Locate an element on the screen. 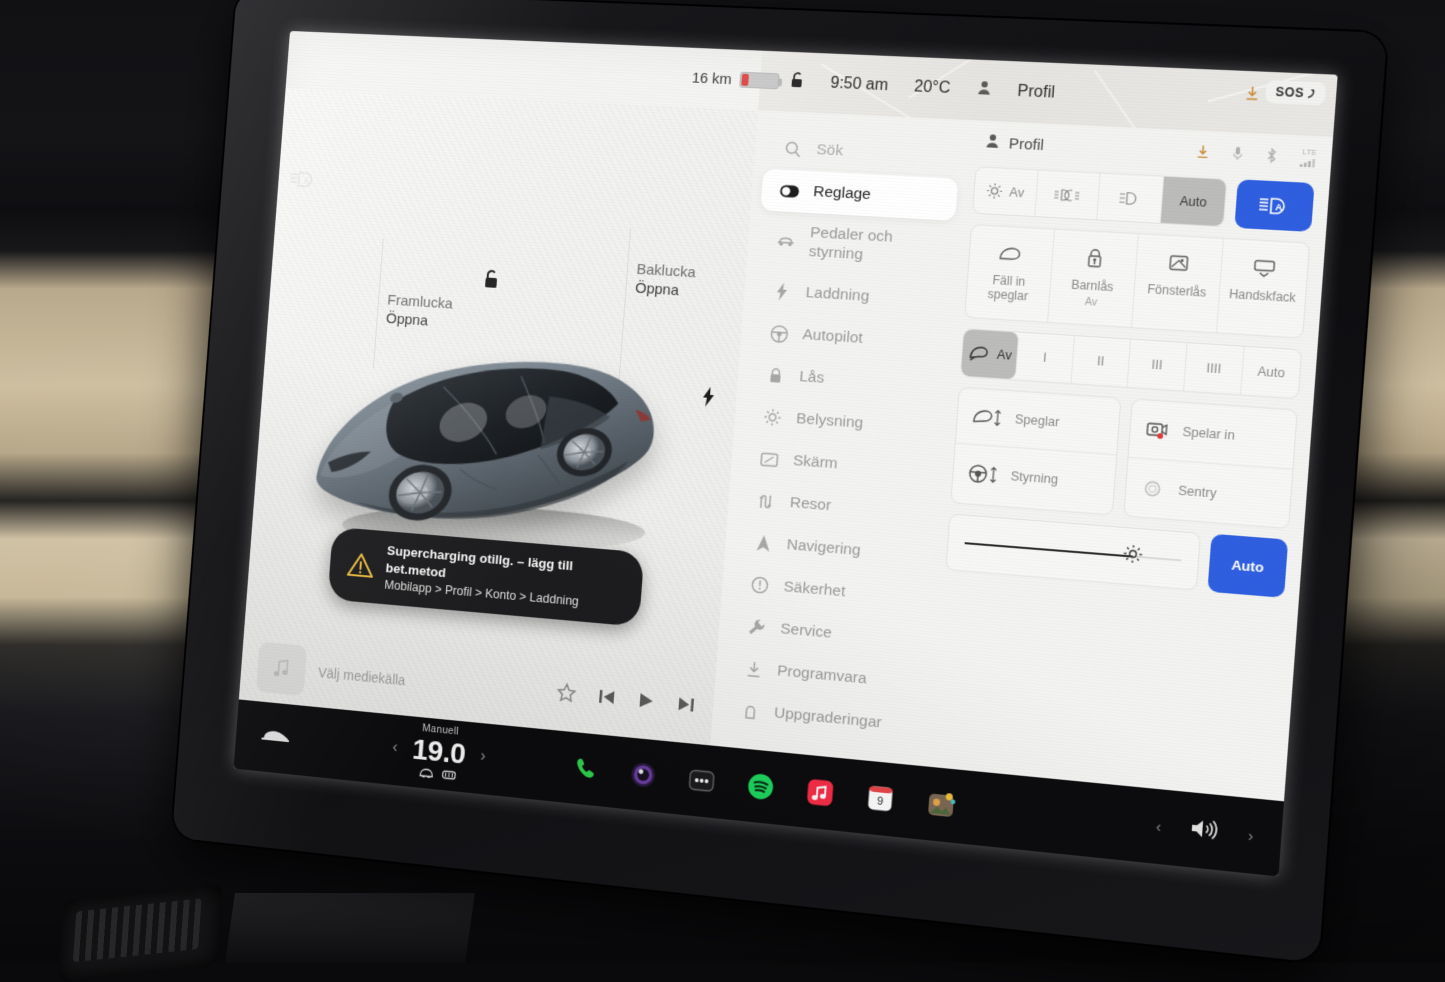  calendar-app: 9 is located at coordinates (880, 799).